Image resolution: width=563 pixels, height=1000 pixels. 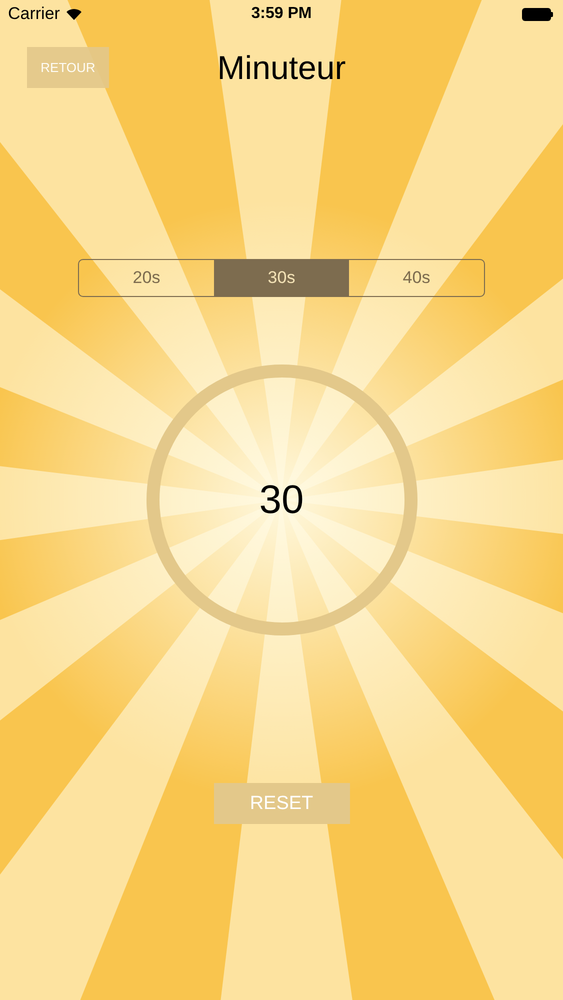 What do you see at coordinates (74, 14) in the screenshot?
I see `wifi-icon` at bounding box center [74, 14].